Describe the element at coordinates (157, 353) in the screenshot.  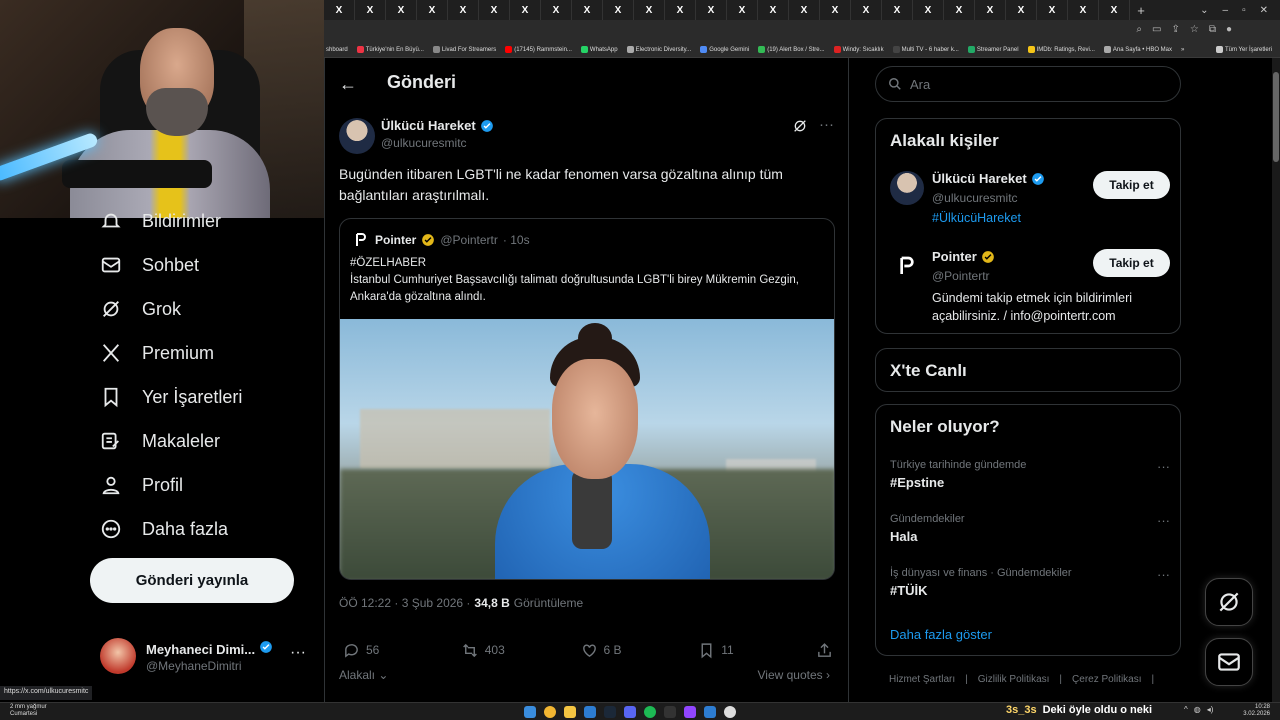
I see `sidebar-item-premium: Premium` at that location.